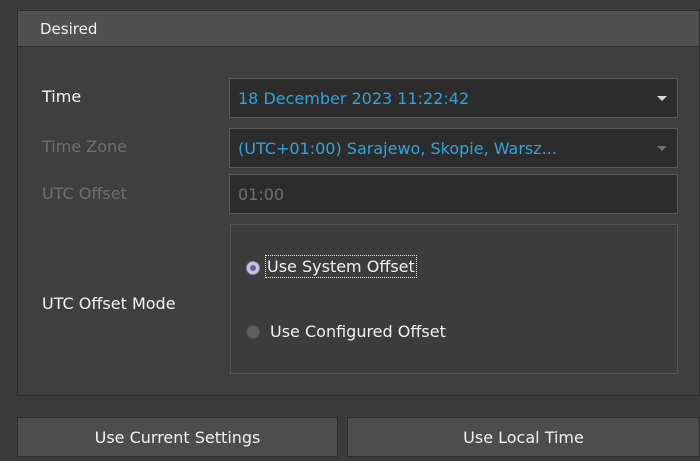  I want to click on utc-offset-mode-label: UTC Offset Mode, so click(109, 303).